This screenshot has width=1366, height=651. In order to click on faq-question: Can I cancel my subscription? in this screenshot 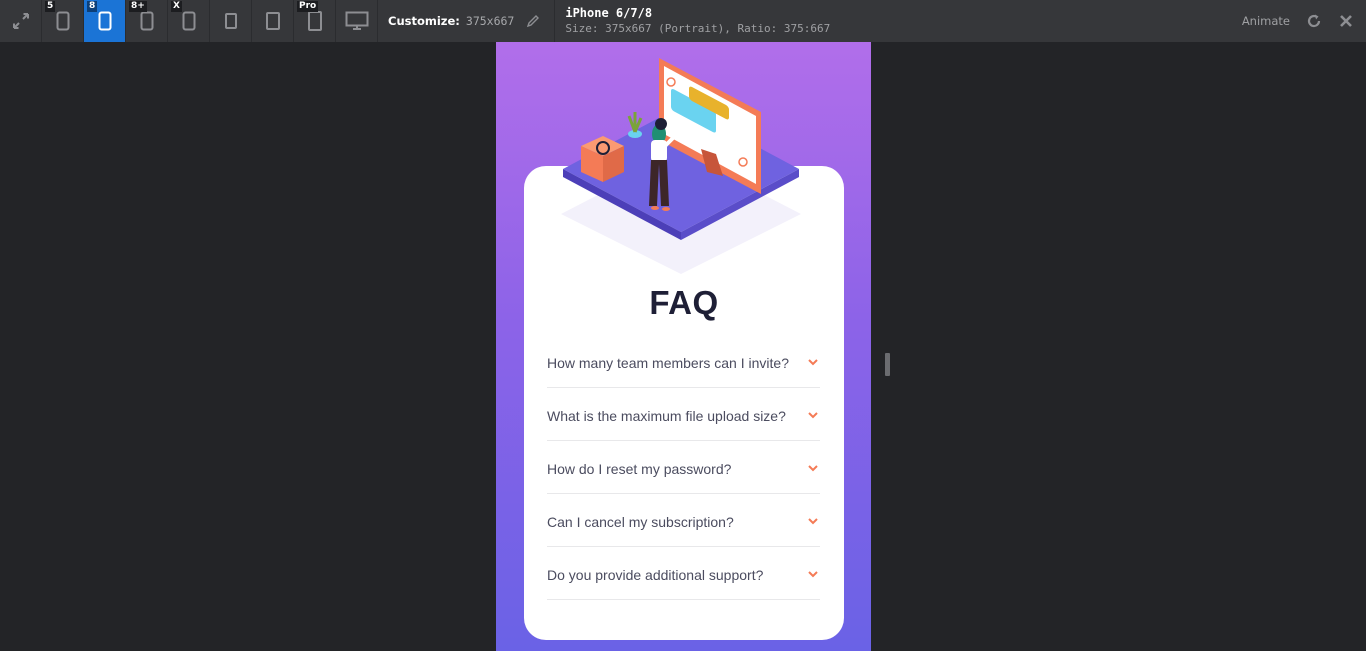, I will do `click(640, 521)`.